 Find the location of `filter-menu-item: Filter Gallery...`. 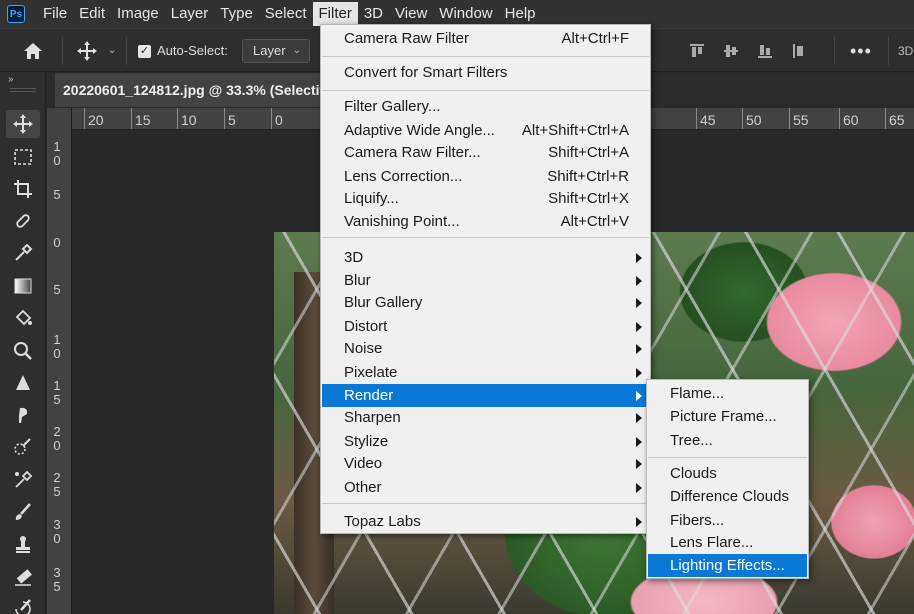

filter-menu-item: Filter Gallery... is located at coordinates (485, 106).